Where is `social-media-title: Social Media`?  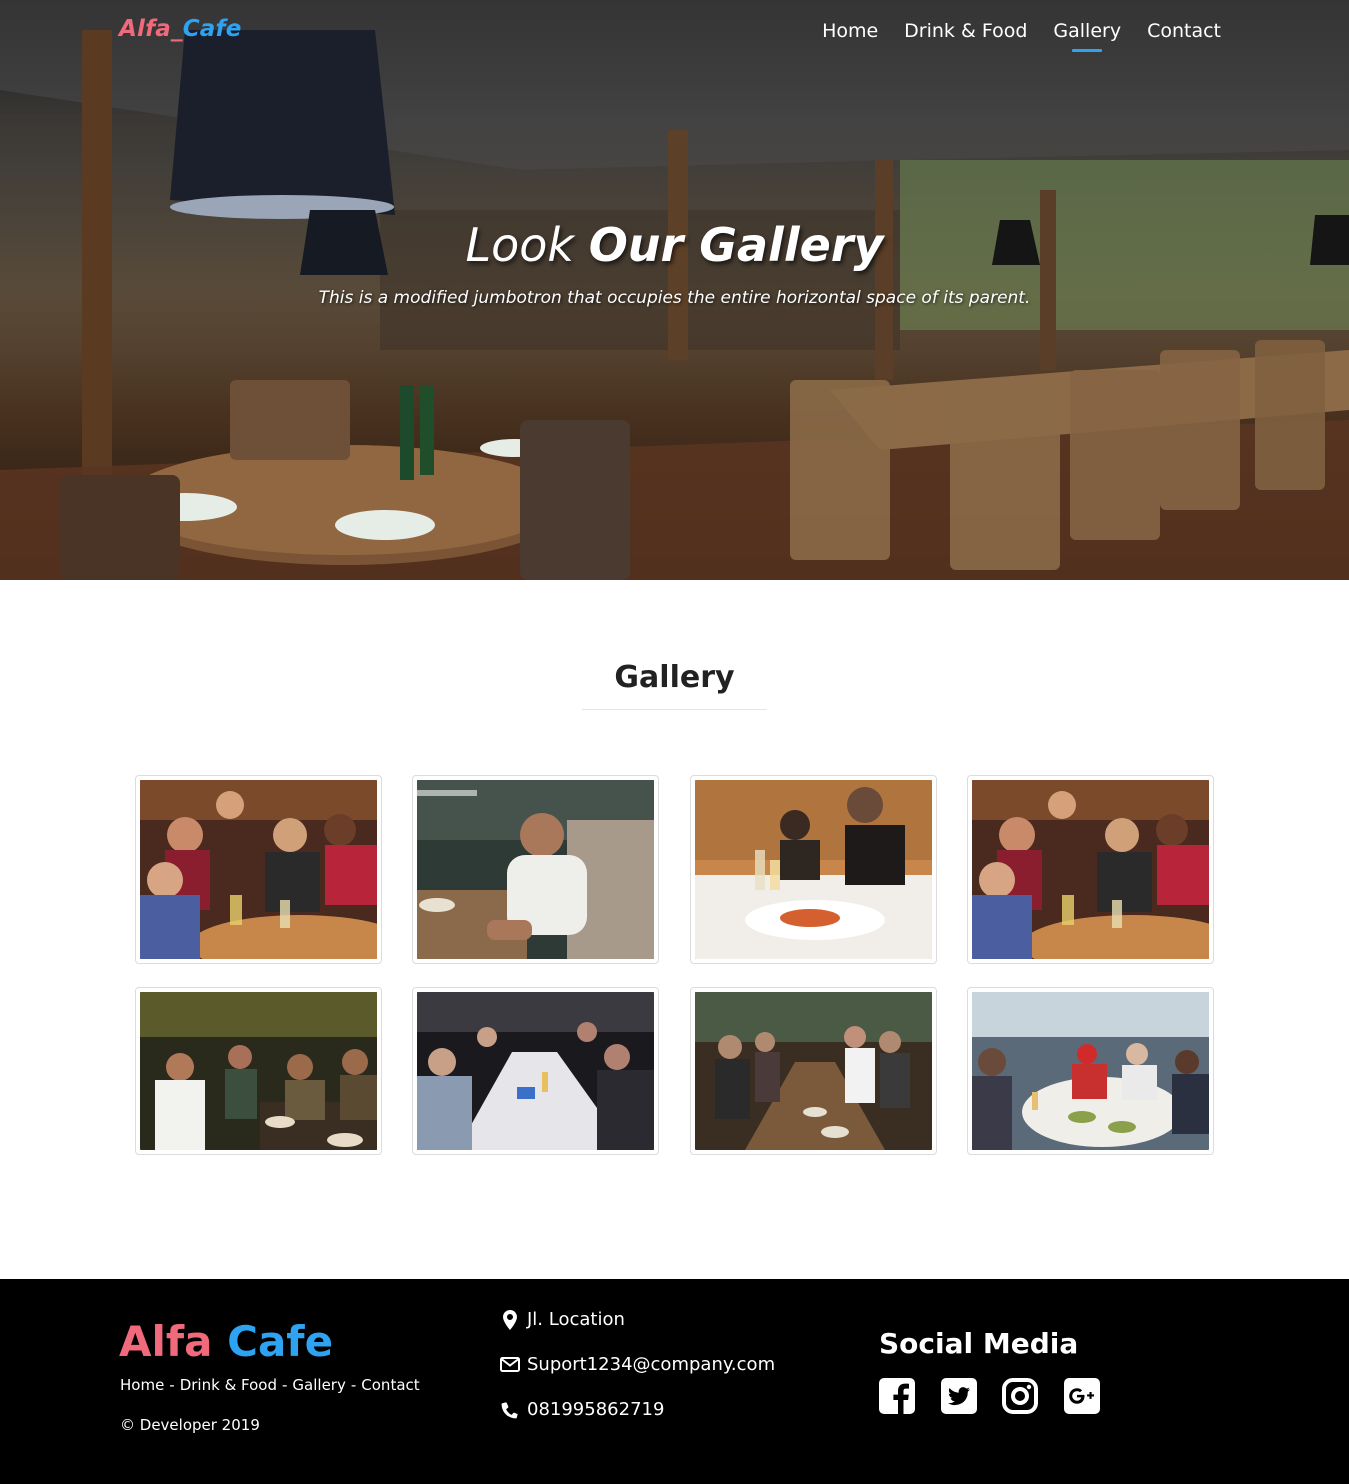 social-media-title: Social Media is located at coordinates (979, 1343).